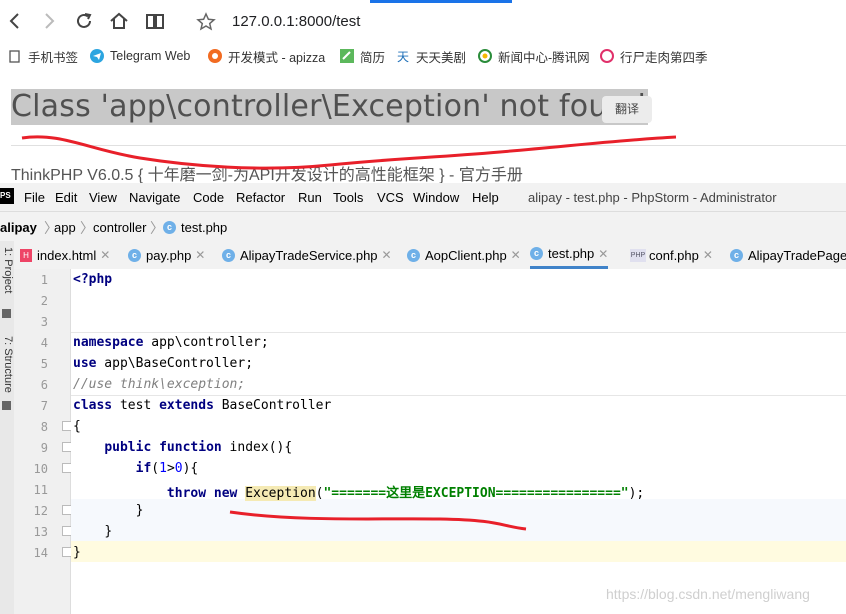 The height and width of the screenshot is (614, 846). I want to click on line-number: 2, so click(44, 301).